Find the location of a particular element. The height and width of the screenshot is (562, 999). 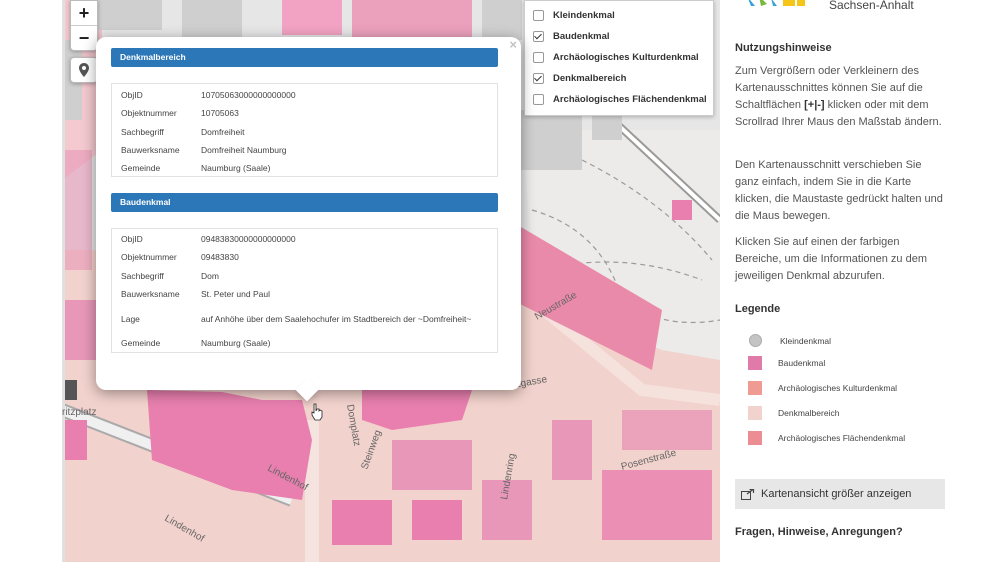

attr-value: 09483830 is located at coordinates (220, 257).